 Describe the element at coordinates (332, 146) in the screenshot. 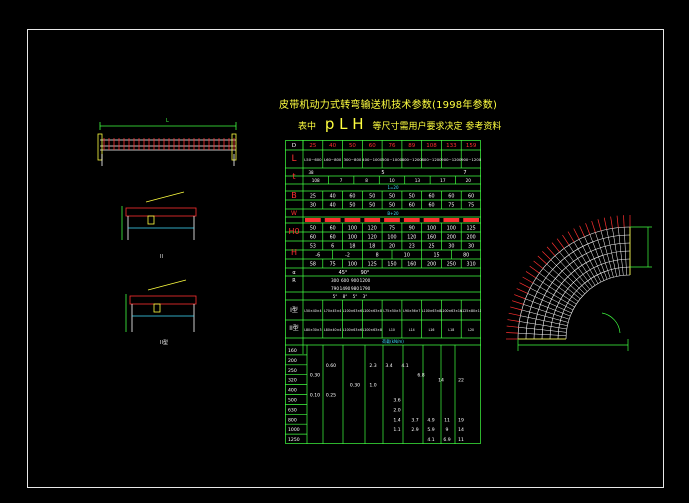

I see `table-header-cell: 40` at that location.